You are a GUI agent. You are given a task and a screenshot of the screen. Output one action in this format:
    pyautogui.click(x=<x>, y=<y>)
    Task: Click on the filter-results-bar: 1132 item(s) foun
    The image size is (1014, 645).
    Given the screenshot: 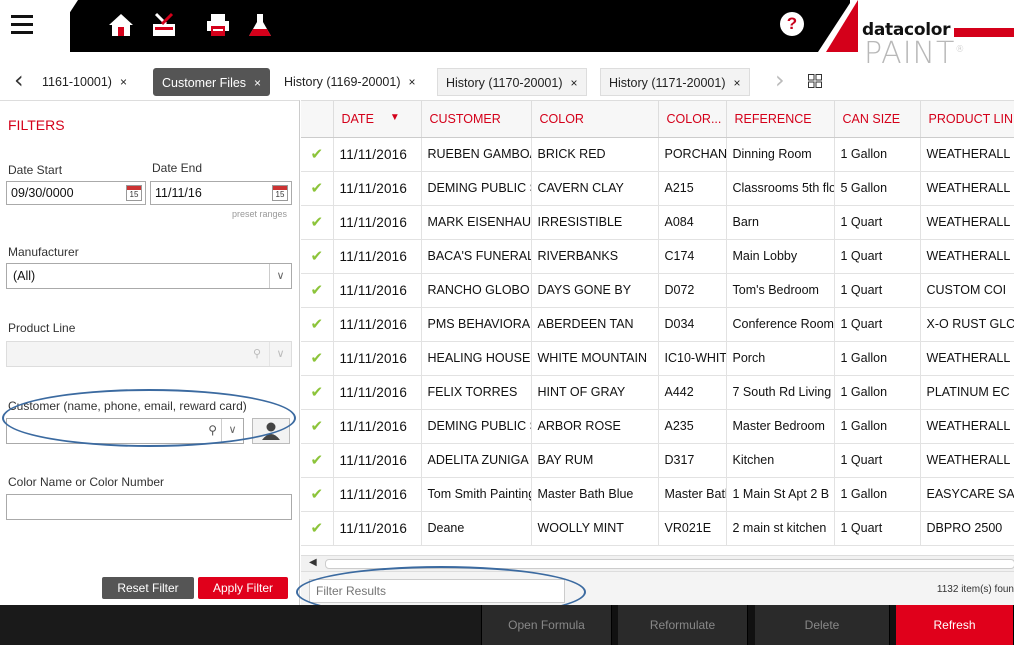 What is the action you would take?
    pyautogui.click(x=657, y=588)
    